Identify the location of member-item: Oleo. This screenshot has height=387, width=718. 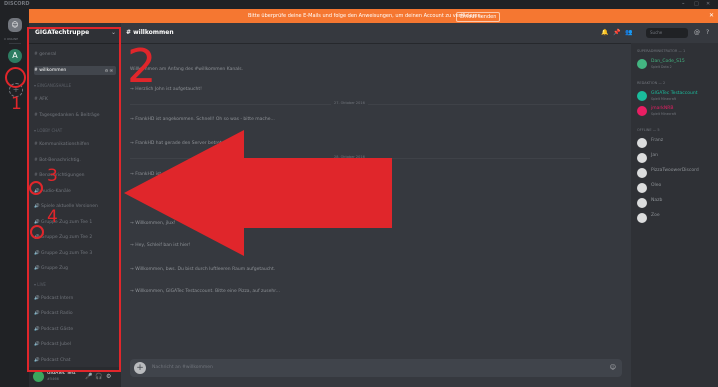
(677, 189).